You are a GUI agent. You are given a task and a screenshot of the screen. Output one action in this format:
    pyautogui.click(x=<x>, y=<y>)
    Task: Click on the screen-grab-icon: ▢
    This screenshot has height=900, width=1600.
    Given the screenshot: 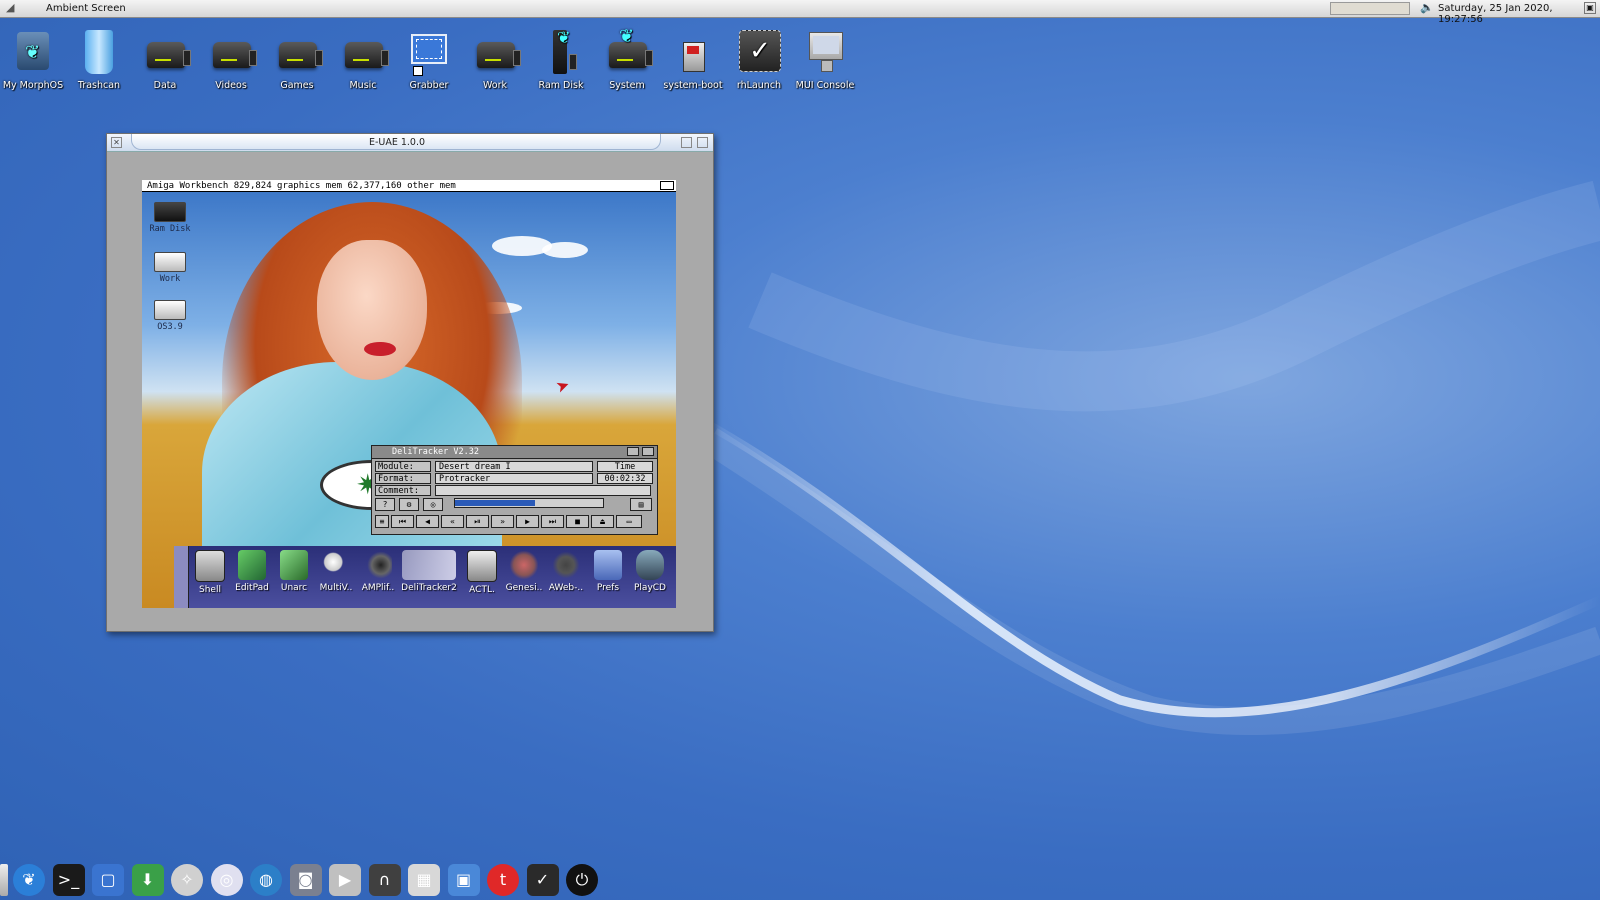 What is the action you would take?
    pyautogui.click(x=108, y=880)
    